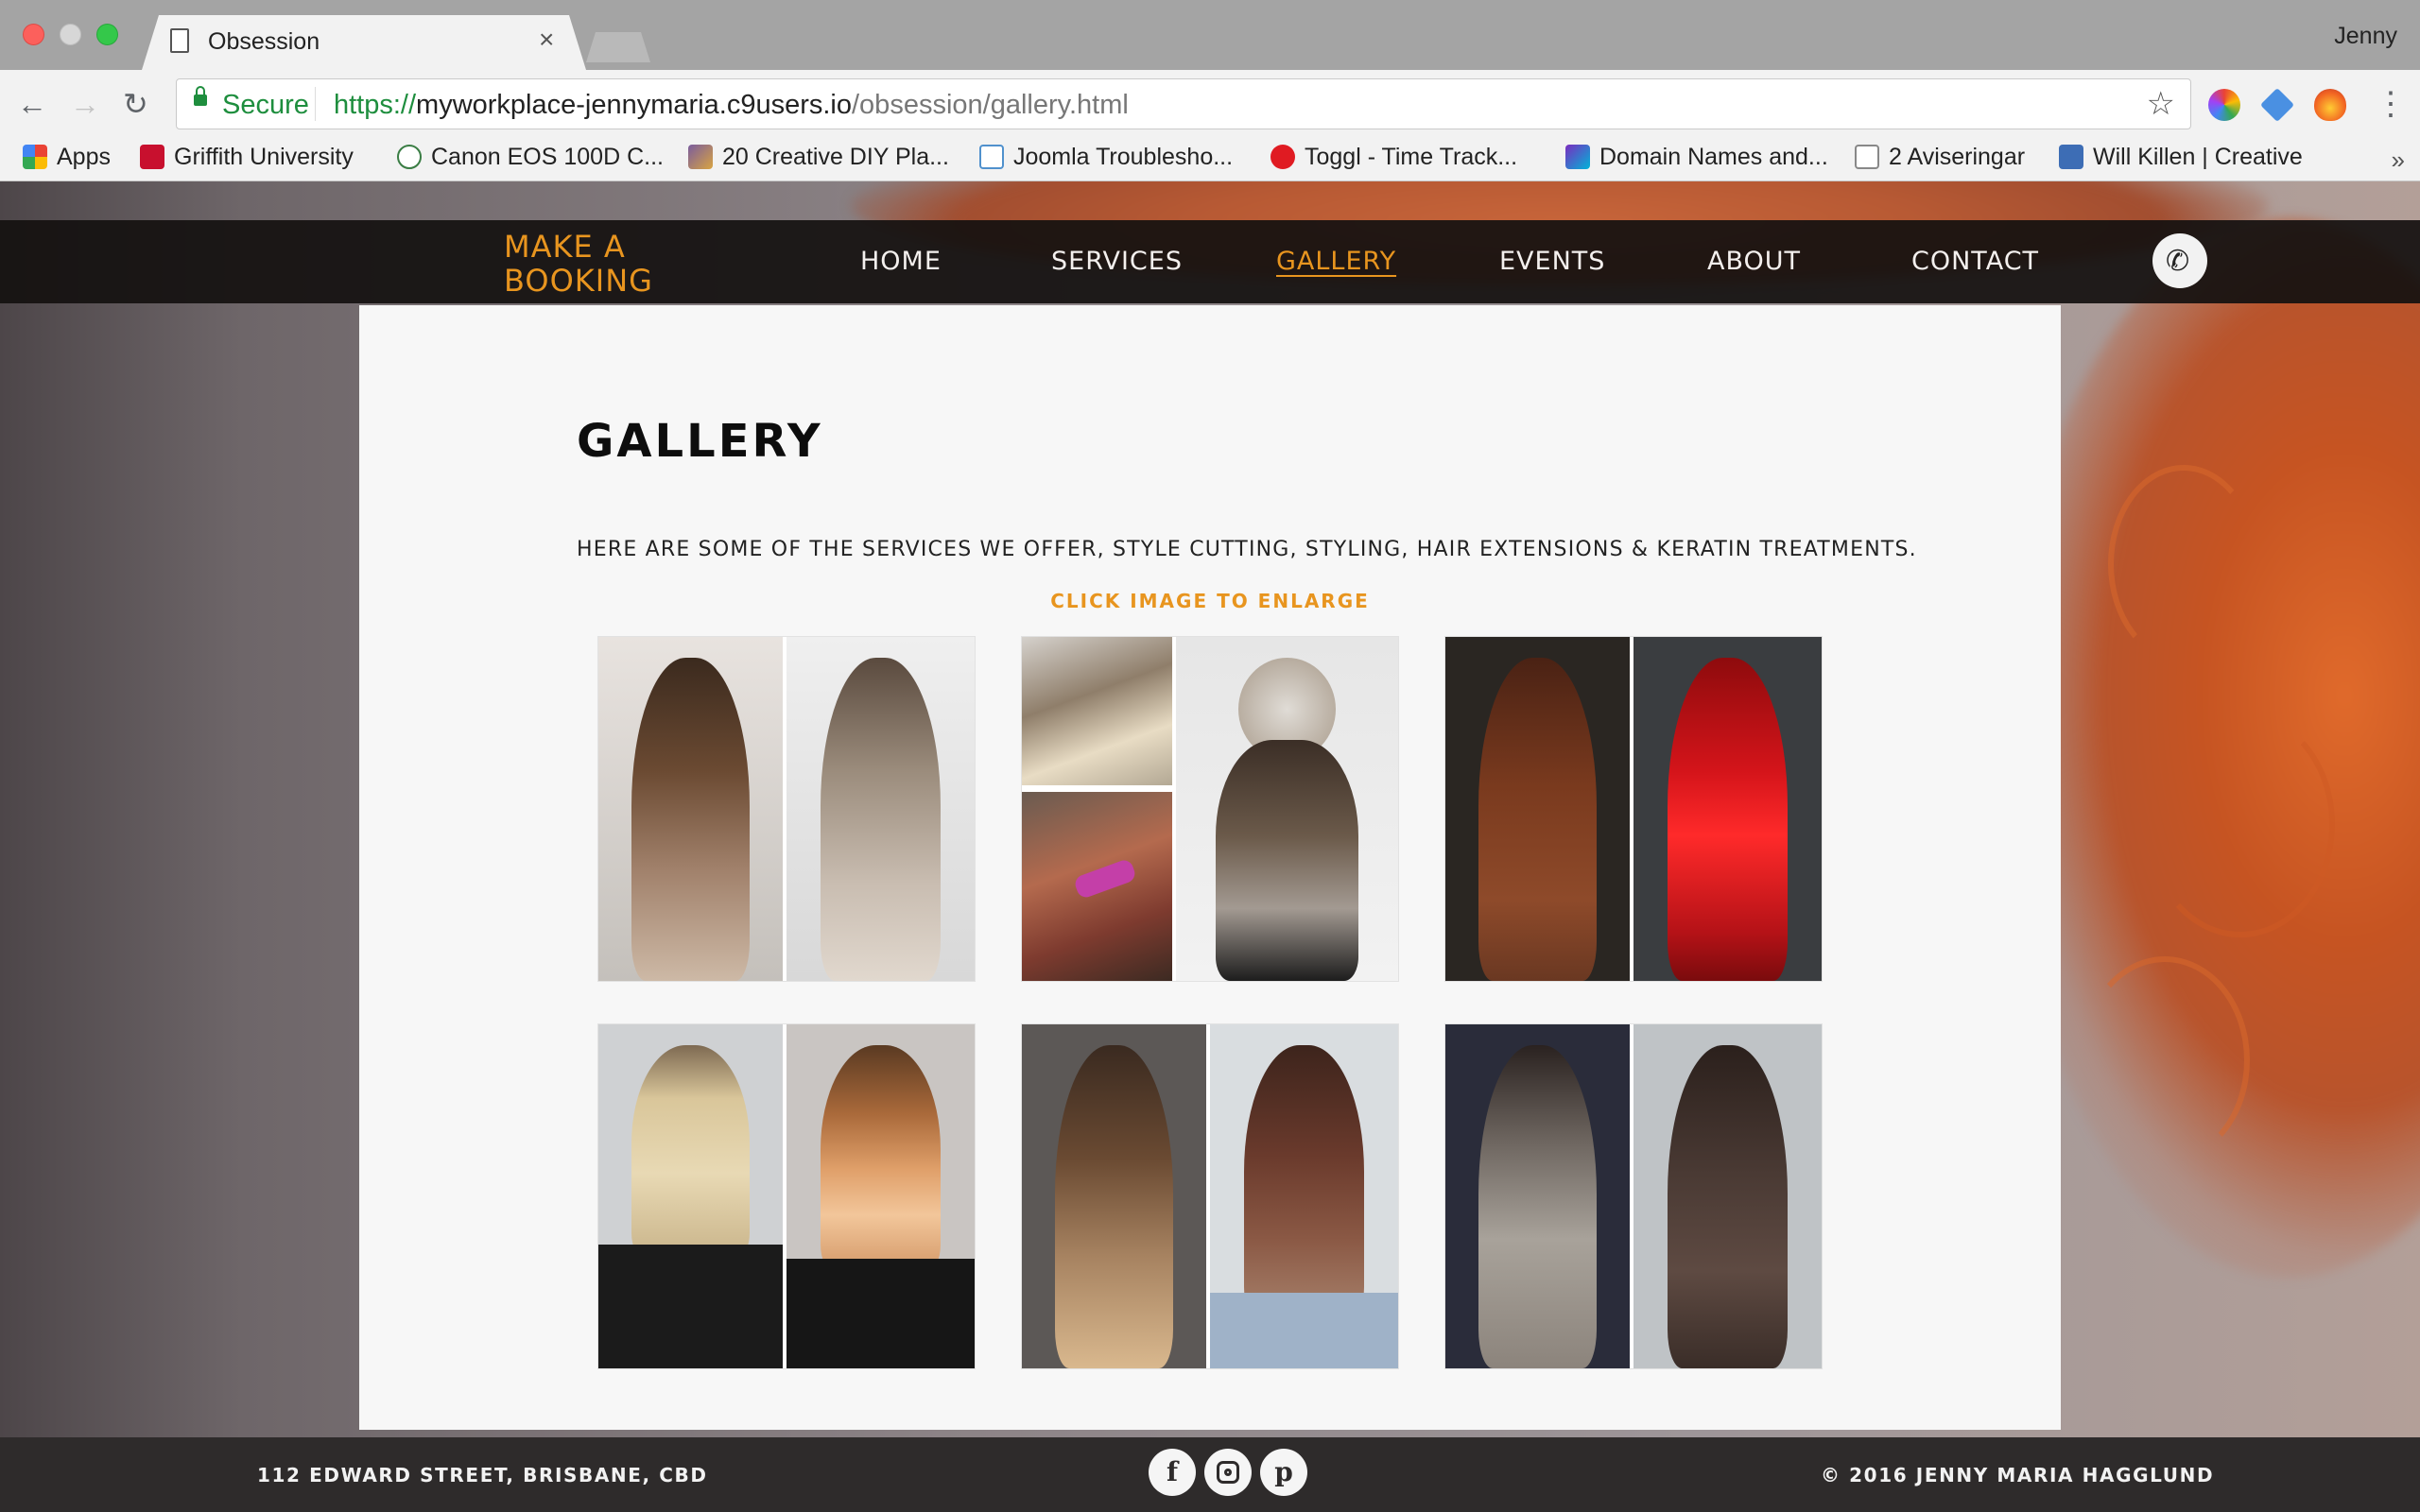 The width and height of the screenshot is (2420, 1512). Describe the element at coordinates (578, 281) in the screenshot. I see `booking-line-2: BOOKING` at that location.